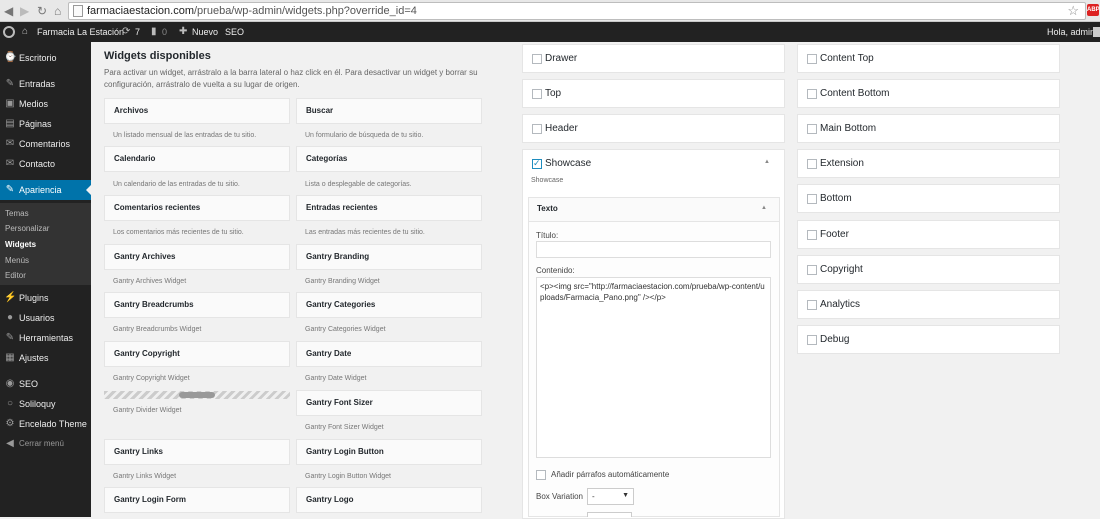  Describe the element at coordinates (653, 58) in the screenshot. I see `area-drawer: Drawer` at that location.